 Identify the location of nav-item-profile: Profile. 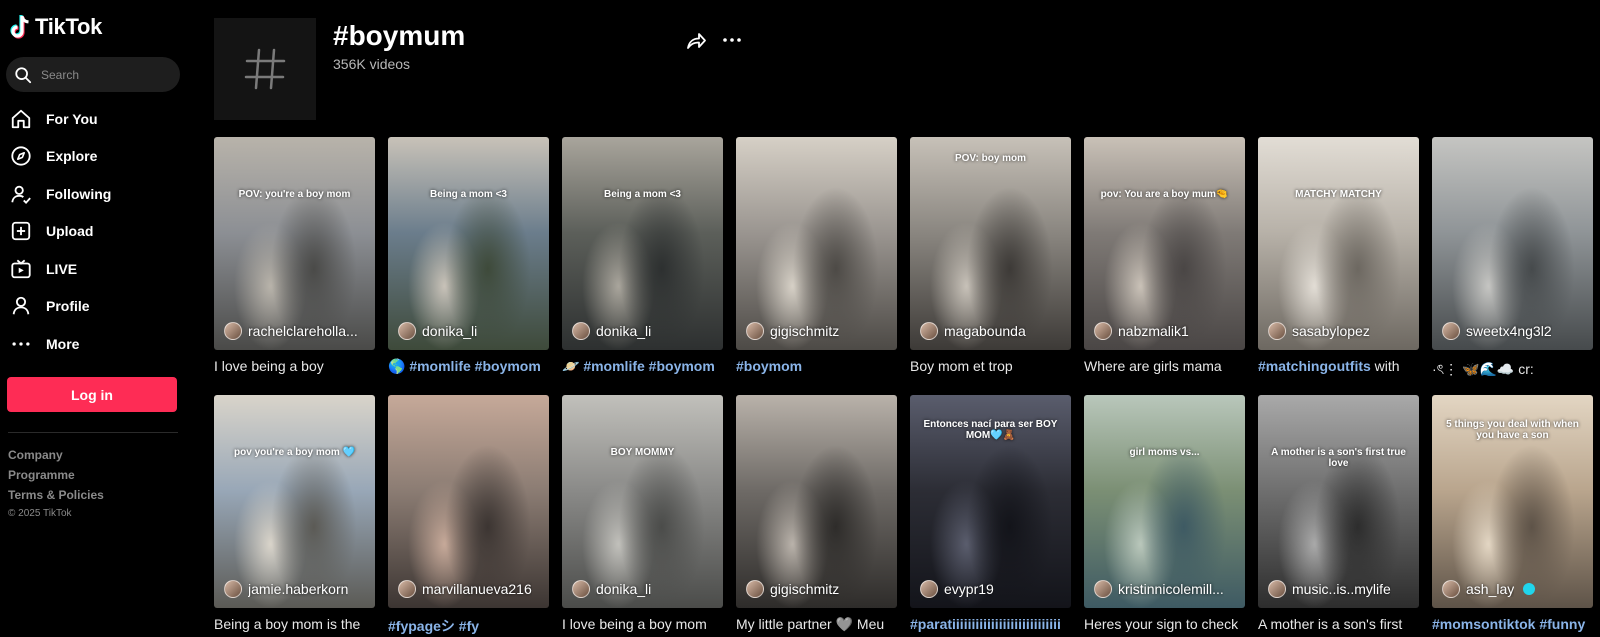
(98, 307).